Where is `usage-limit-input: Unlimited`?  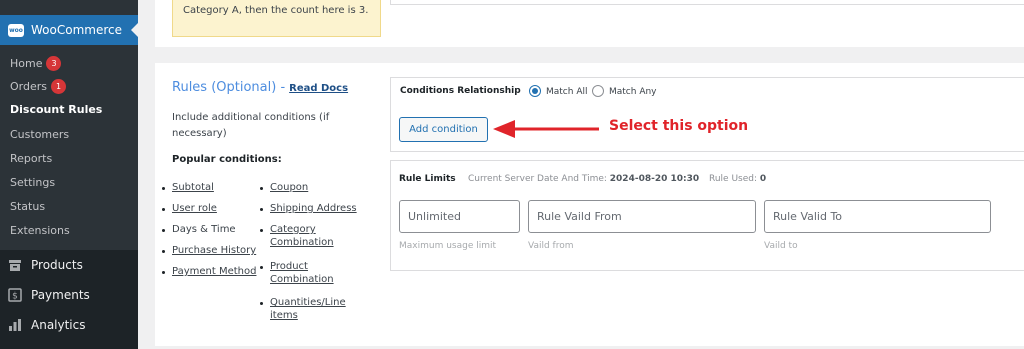
usage-limit-input: Unlimited is located at coordinates (459, 216).